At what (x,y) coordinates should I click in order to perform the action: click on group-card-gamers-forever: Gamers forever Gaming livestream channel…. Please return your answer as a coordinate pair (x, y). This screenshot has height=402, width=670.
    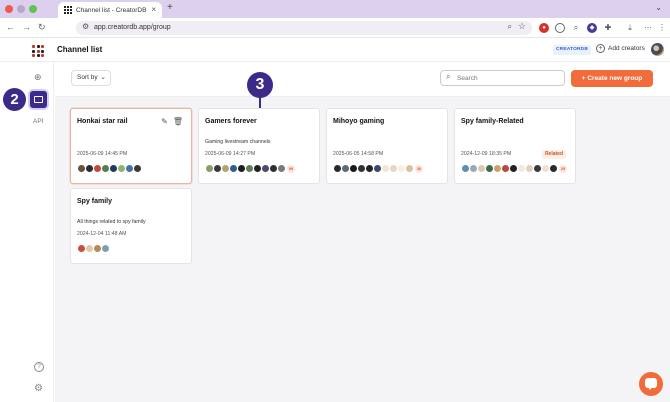
    Looking at the image, I should click on (259, 146).